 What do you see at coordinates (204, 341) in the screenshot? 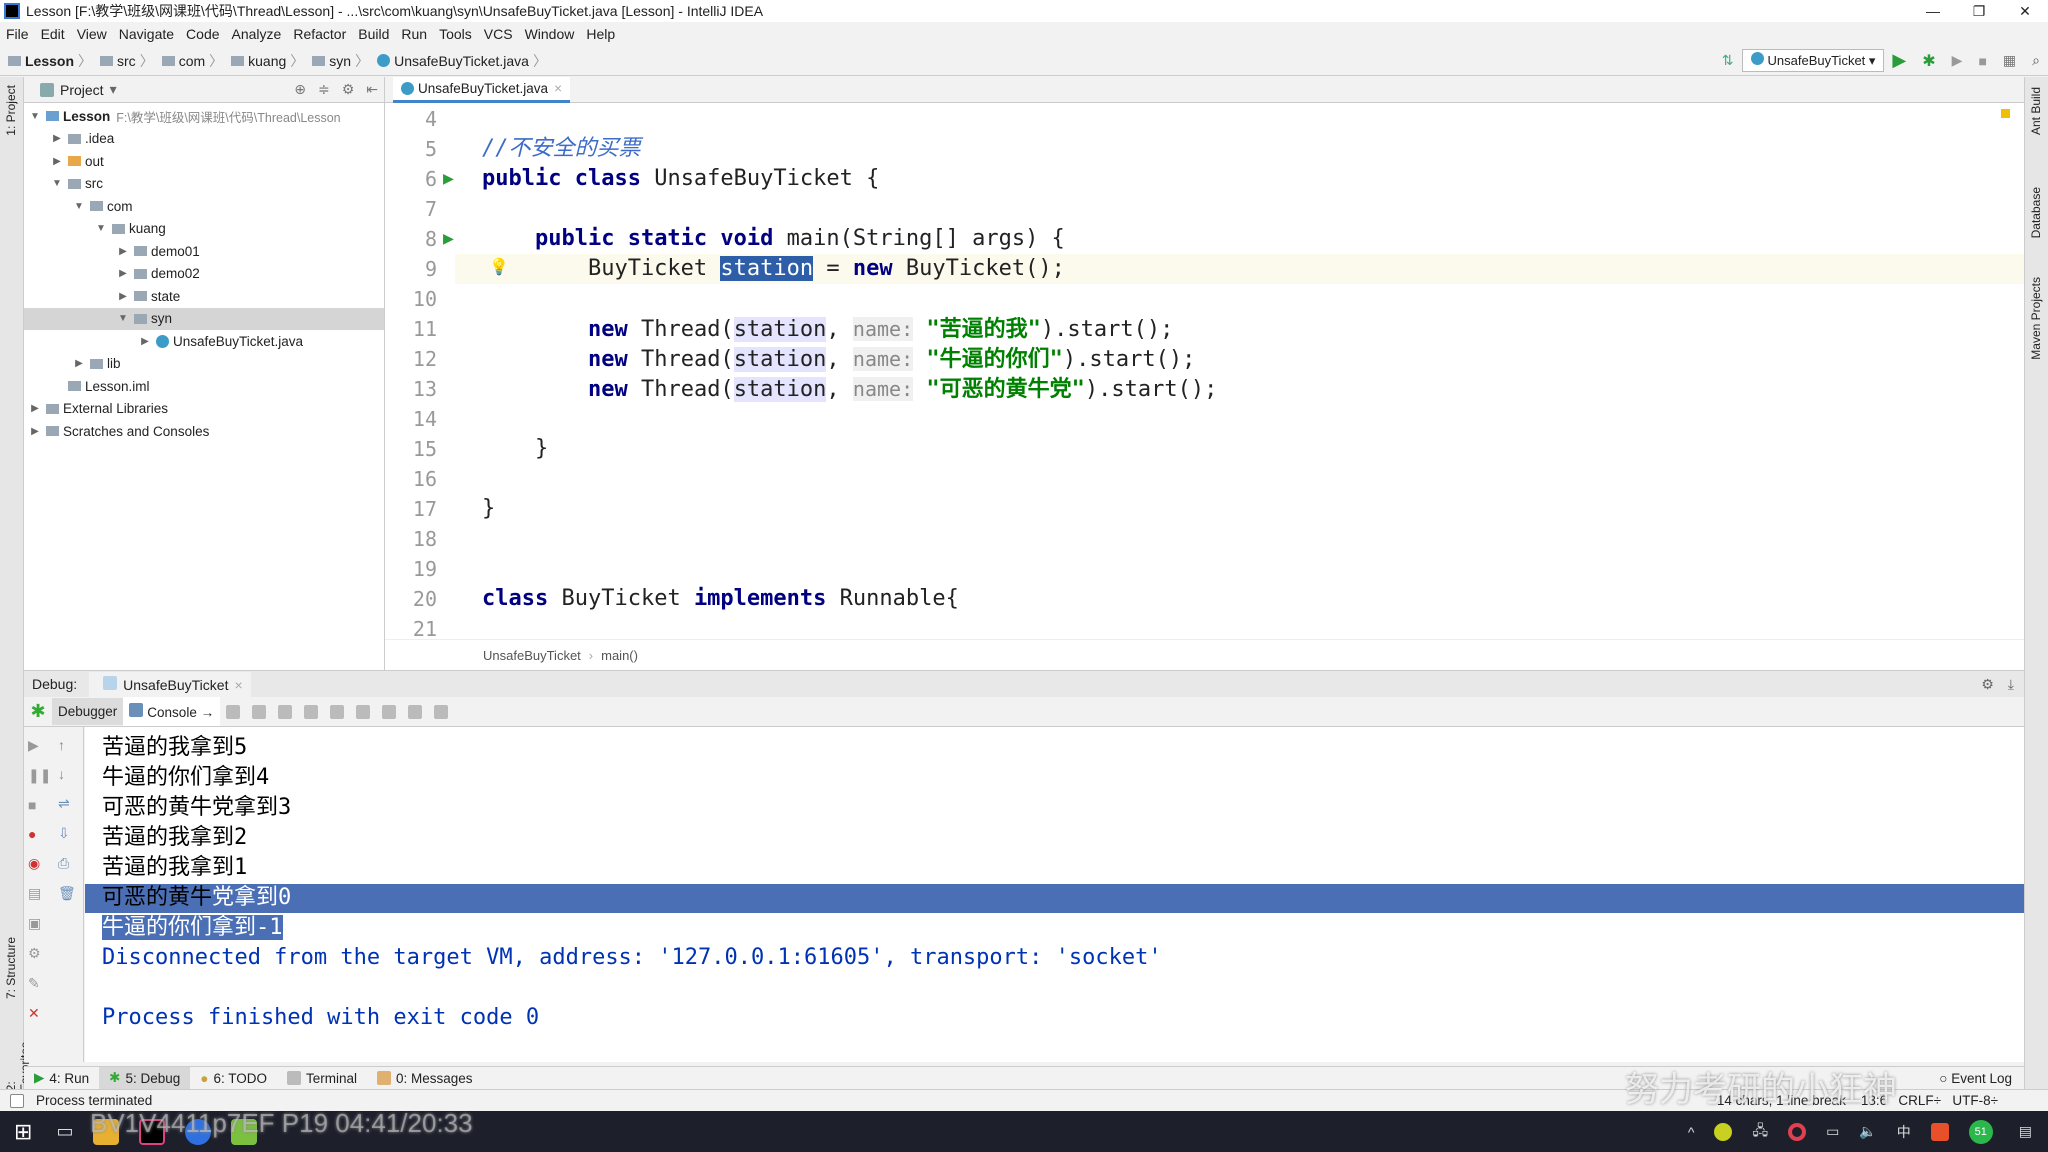
I see `tree-item: ▶ UnsafeBuyTicket.java` at bounding box center [204, 341].